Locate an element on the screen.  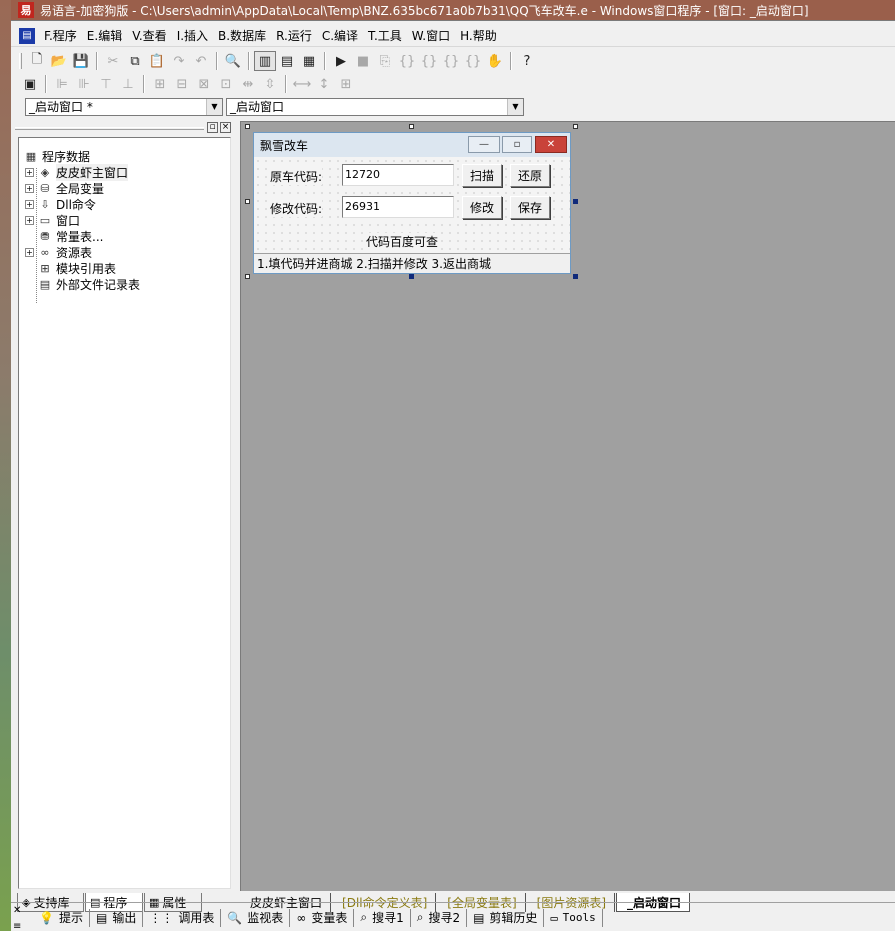
tab-search2: ⌕ 搜寻2 is located at coordinates (439, 917).